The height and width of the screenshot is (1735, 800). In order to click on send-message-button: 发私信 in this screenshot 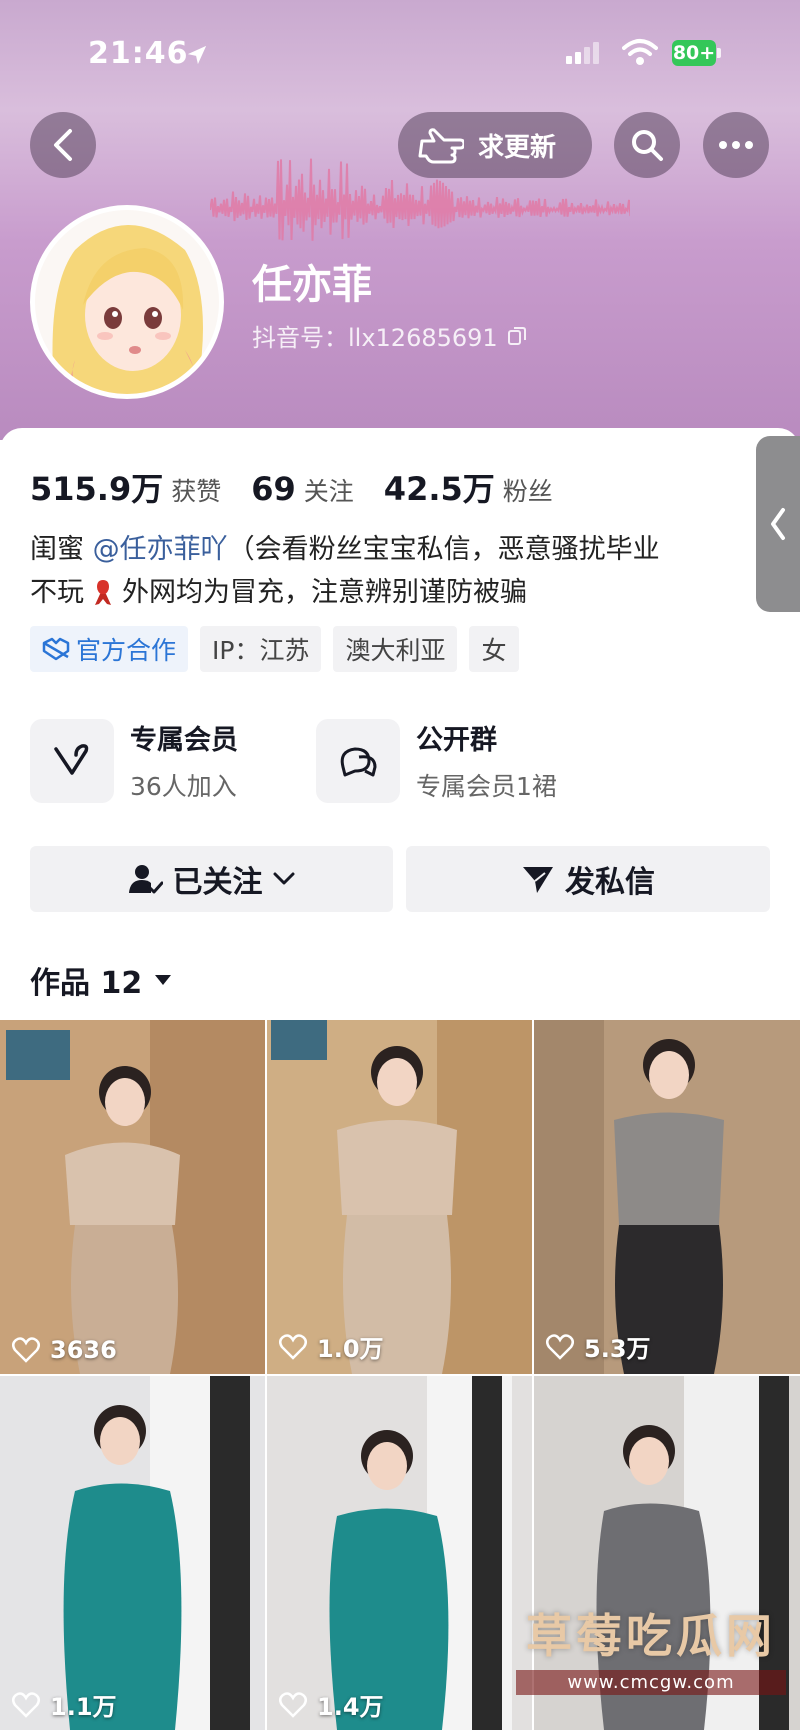, I will do `click(588, 879)`.